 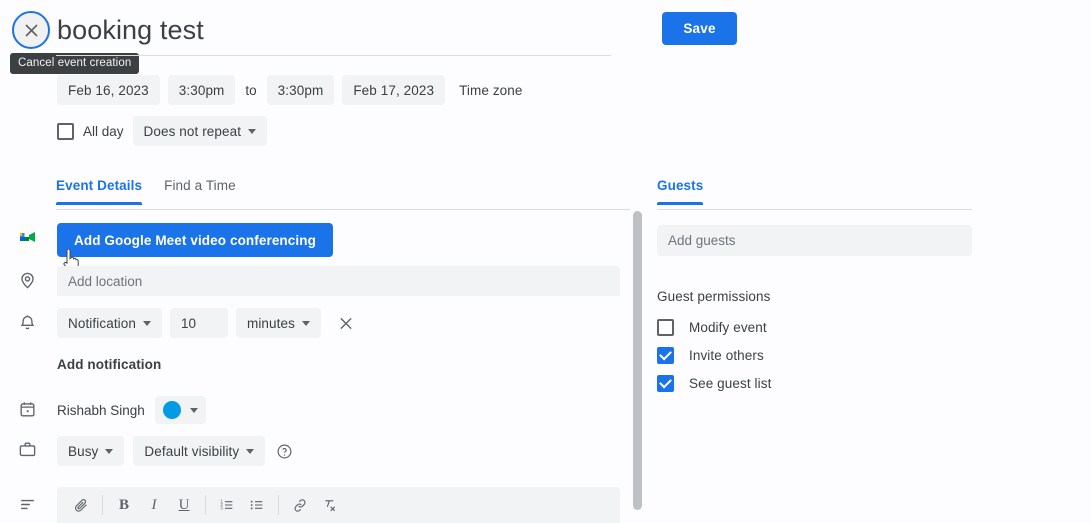 I want to click on notification-row: Notification minutes, so click(x=208, y=323).